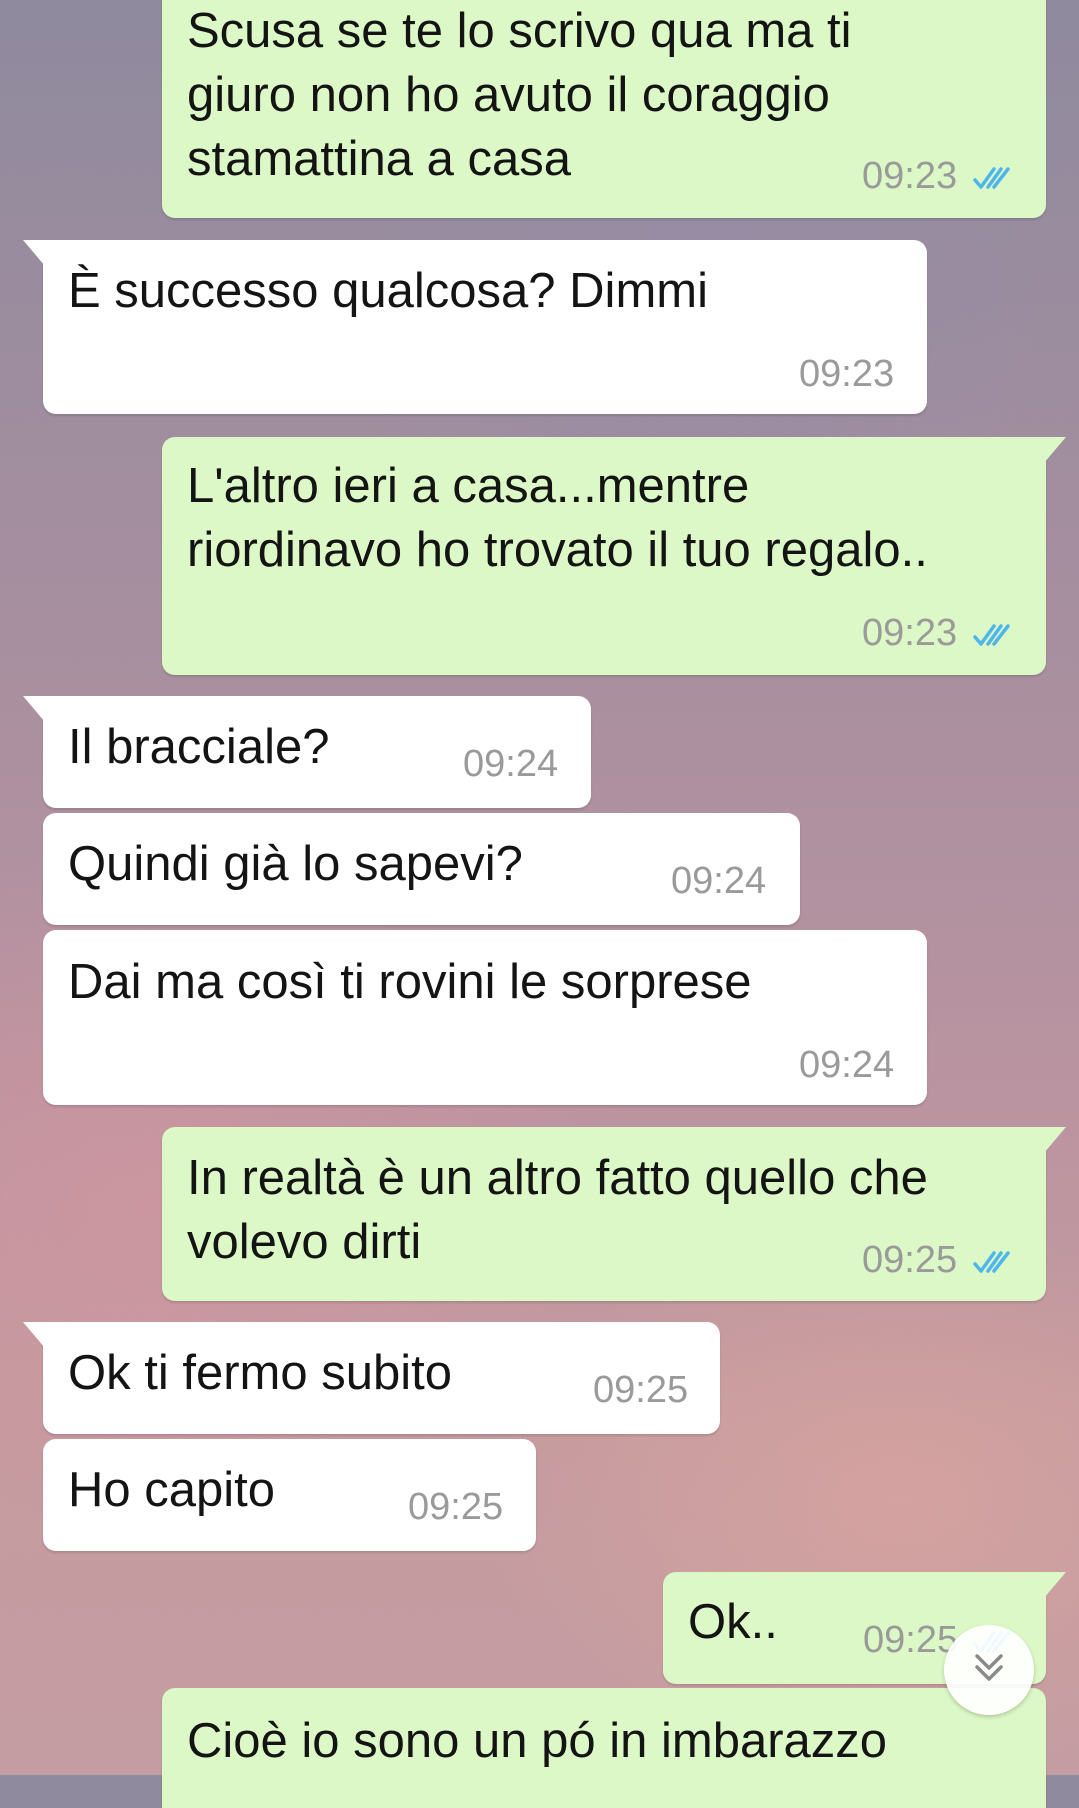 Image resolution: width=1079 pixels, height=1808 pixels. I want to click on scroll-to-bottom-button, so click(989, 1670).